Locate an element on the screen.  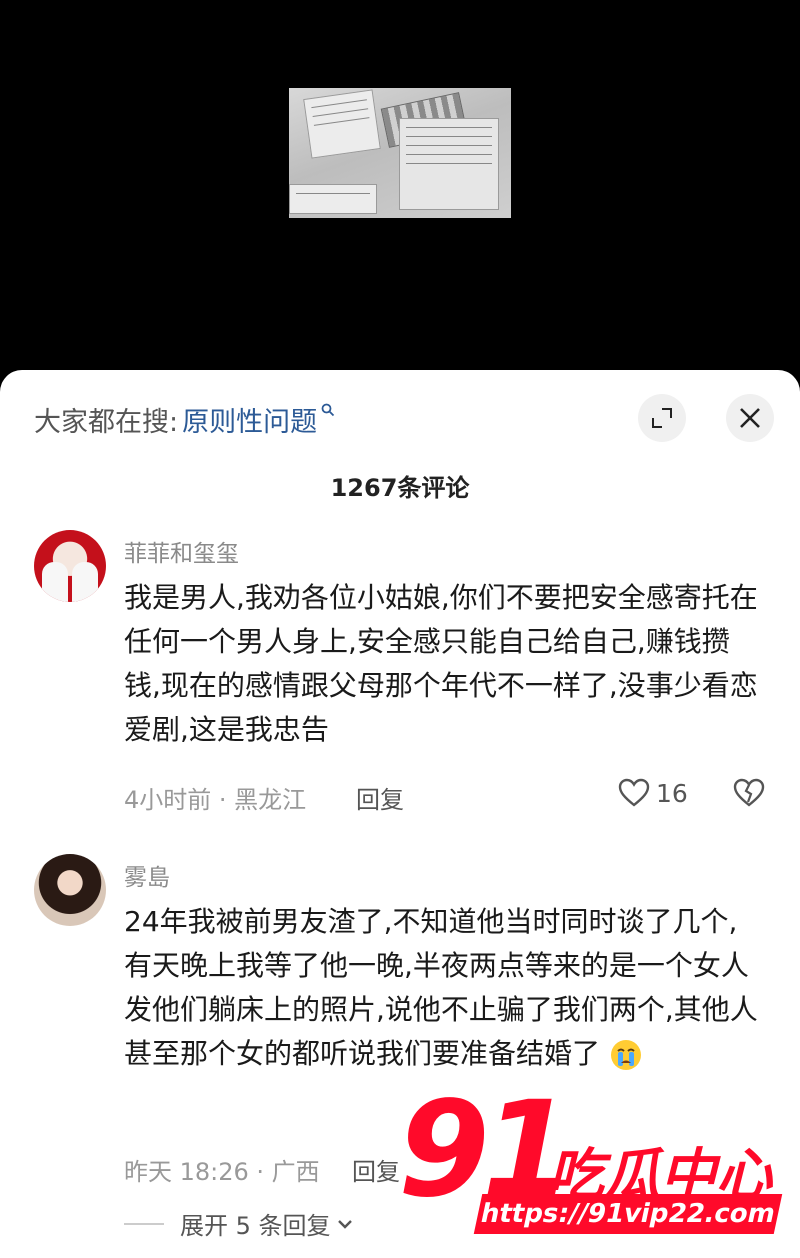
expand-icon is located at coordinates (662, 418).